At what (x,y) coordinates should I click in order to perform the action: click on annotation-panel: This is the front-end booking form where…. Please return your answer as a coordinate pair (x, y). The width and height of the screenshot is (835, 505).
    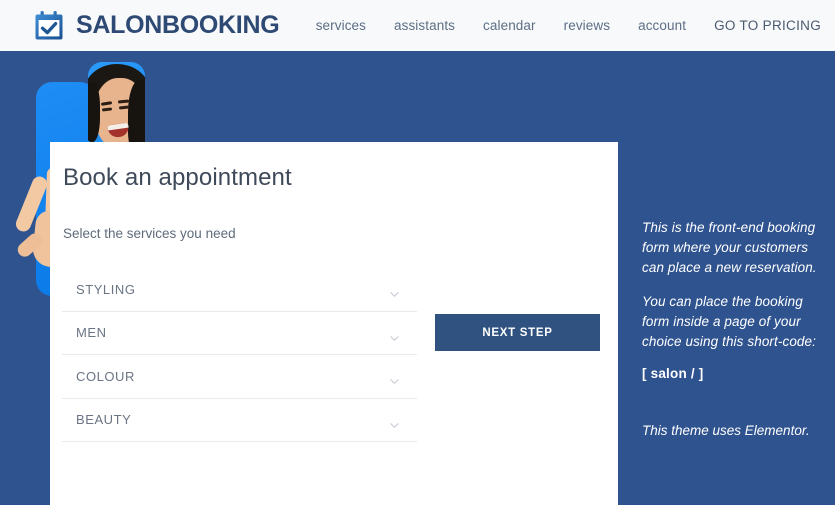
    Looking at the image, I should click on (733, 329).